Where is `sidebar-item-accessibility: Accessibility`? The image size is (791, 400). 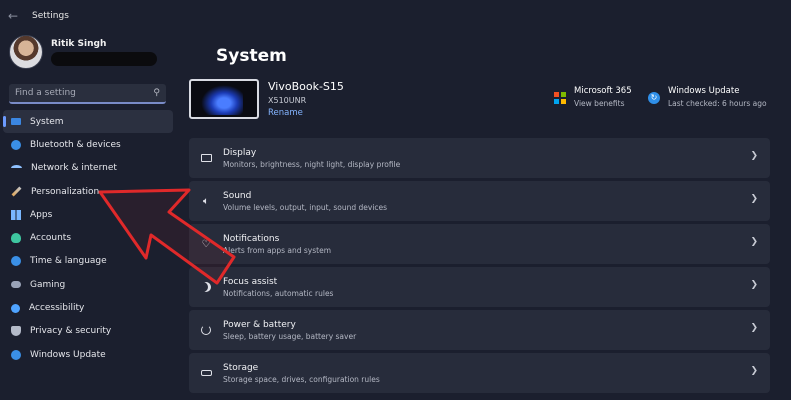 sidebar-item-accessibility: Accessibility is located at coordinates (88, 307).